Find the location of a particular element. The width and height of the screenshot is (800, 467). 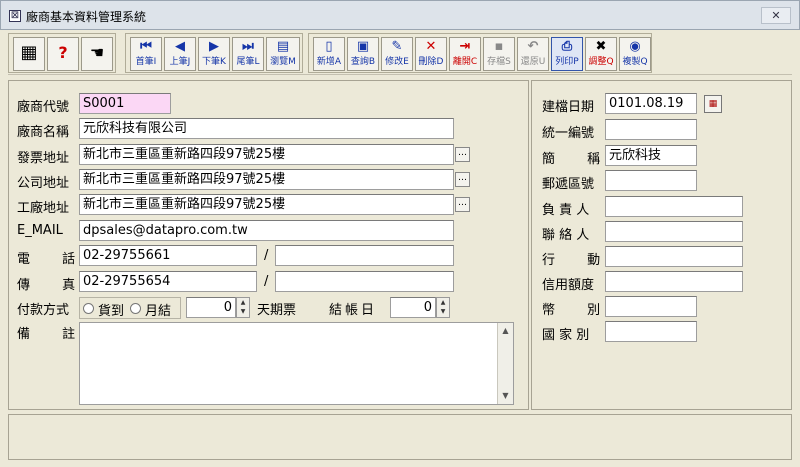

first-record-button: ⏮ 首筆I is located at coordinates (146, 54).